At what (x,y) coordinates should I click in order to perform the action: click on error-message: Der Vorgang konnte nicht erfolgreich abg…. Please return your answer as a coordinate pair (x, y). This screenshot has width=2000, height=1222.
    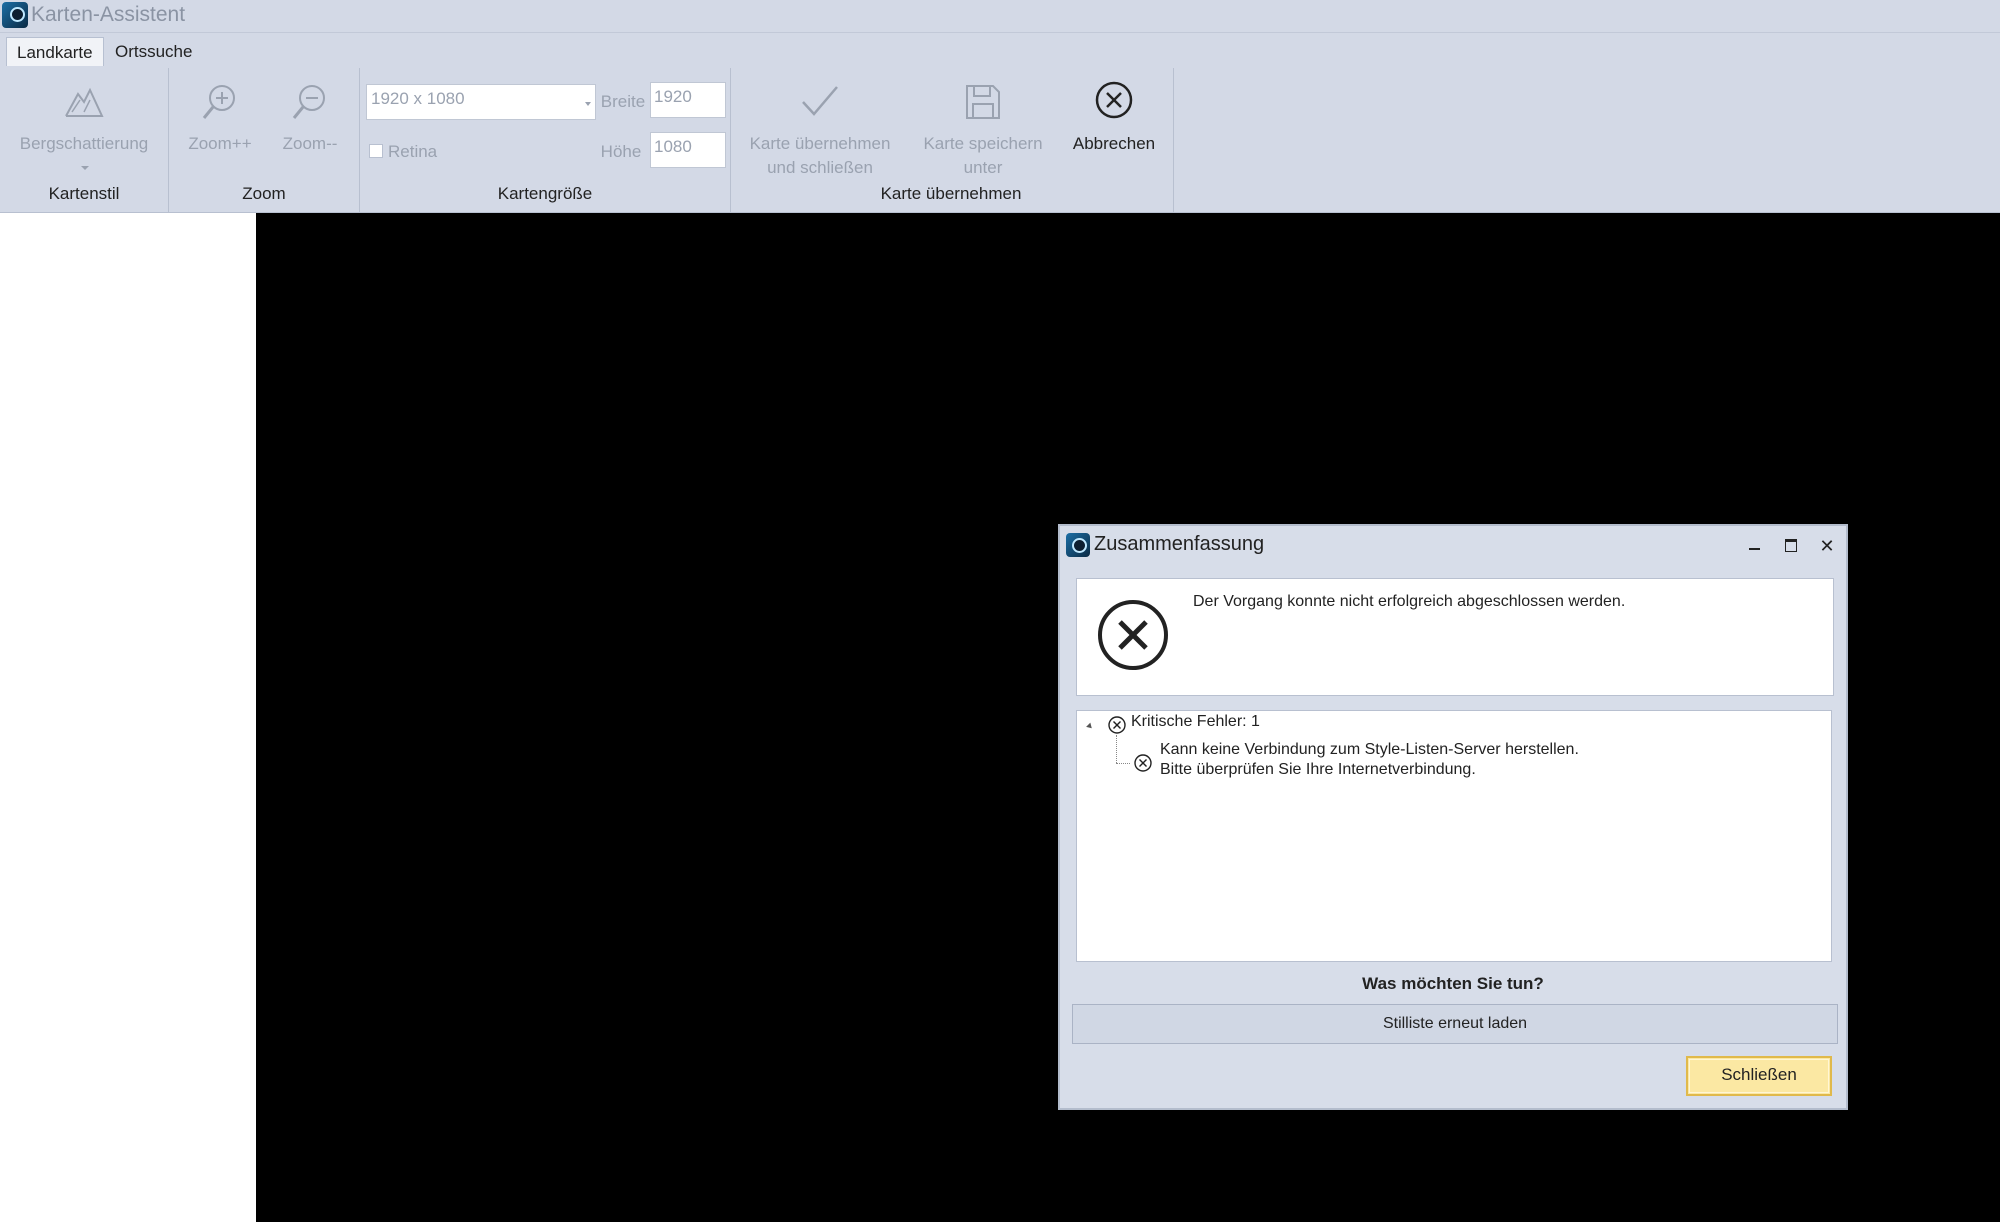
    Looking at the image, I should click on (1409, 601).